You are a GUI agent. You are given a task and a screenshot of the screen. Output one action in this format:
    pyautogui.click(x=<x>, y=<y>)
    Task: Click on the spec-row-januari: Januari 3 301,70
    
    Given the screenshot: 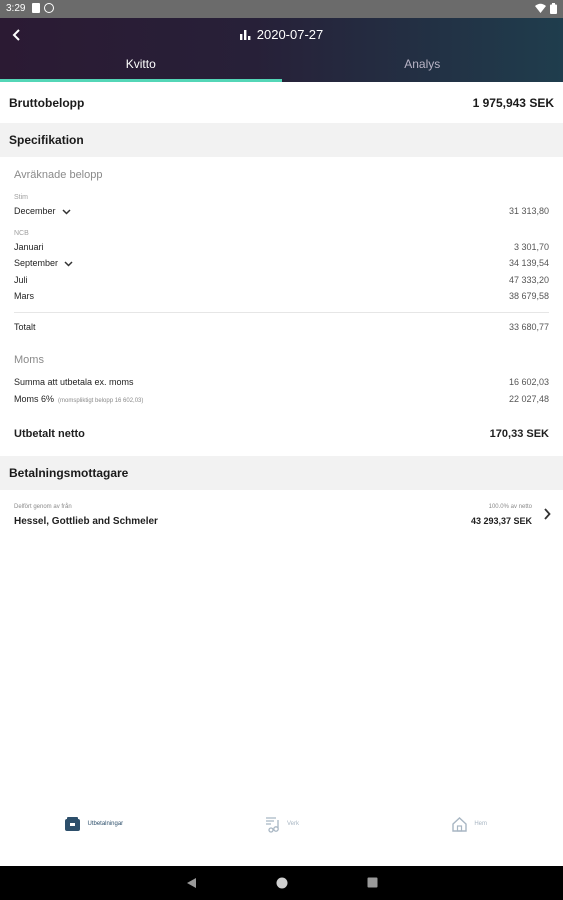 What is the action you would take?
    pyautogui.click(x=281, y=247)
    